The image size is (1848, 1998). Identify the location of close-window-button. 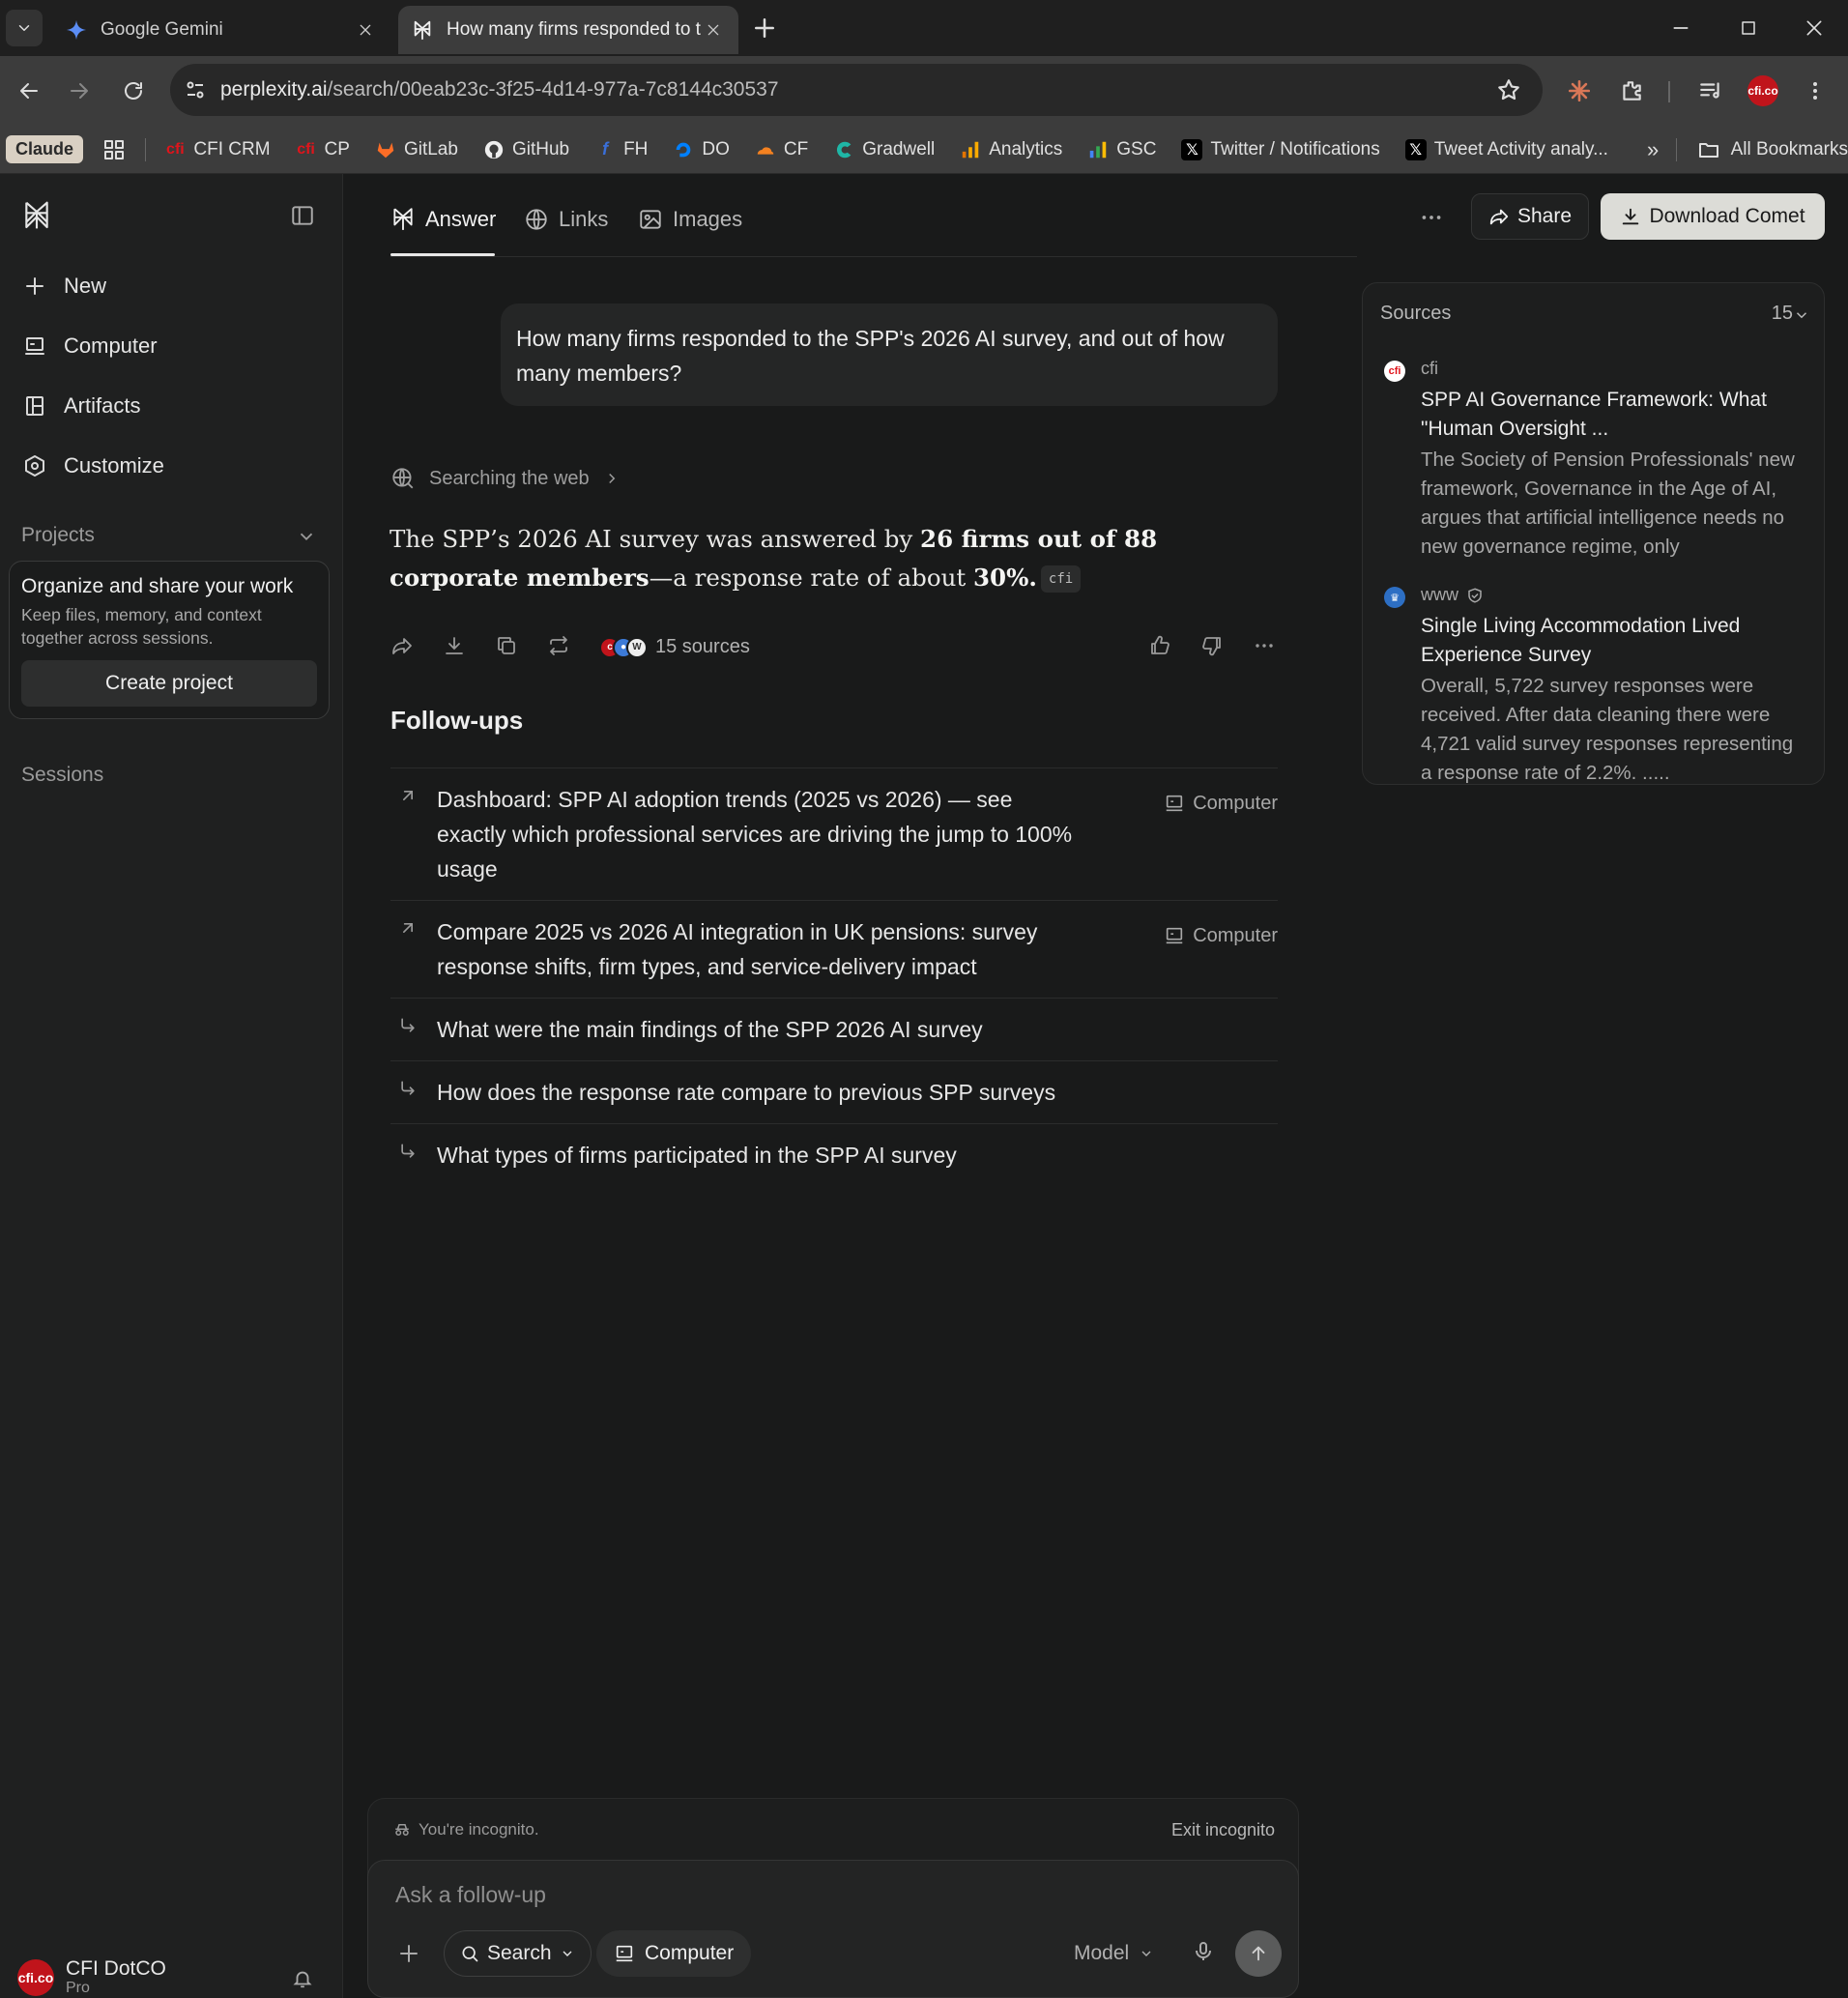
(1814, 28).